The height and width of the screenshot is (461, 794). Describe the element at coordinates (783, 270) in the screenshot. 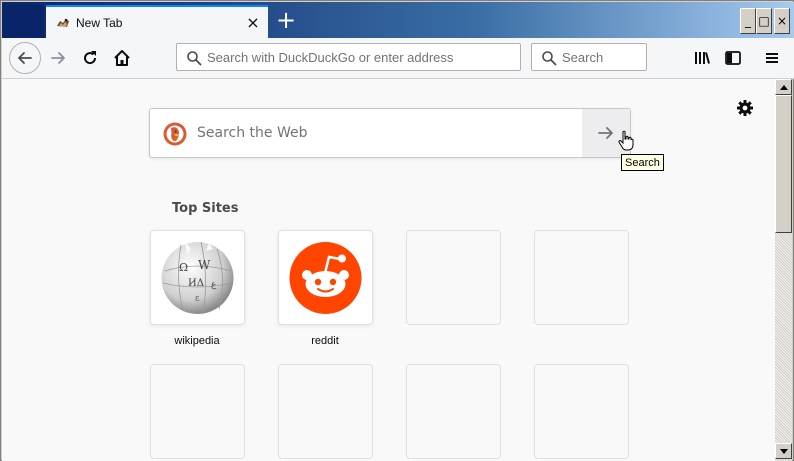

I see `vertical-scrollbar` at that location.